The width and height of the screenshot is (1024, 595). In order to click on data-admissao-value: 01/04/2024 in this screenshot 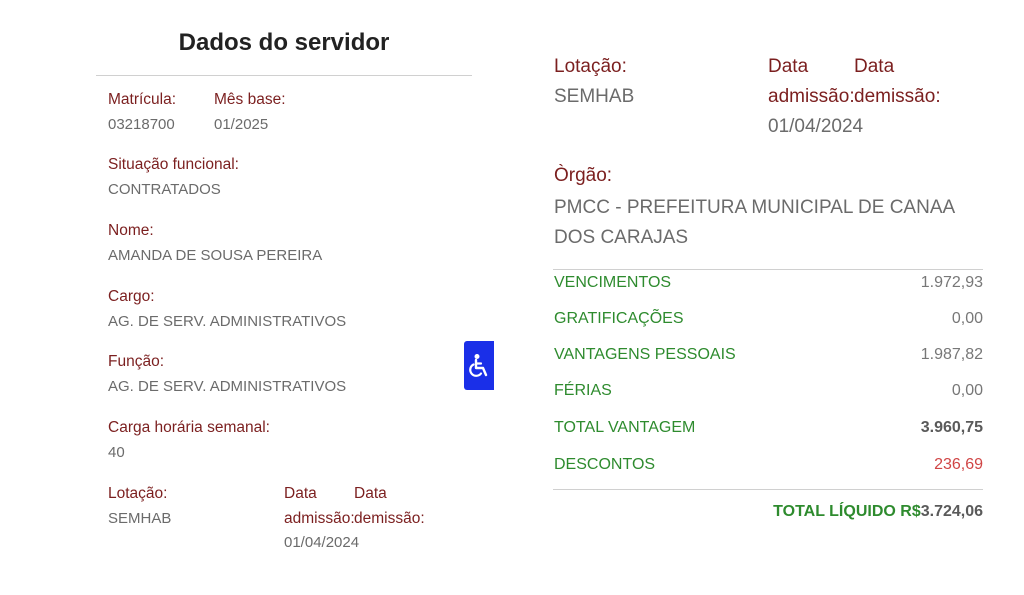, I will do `click(322, 542)`.